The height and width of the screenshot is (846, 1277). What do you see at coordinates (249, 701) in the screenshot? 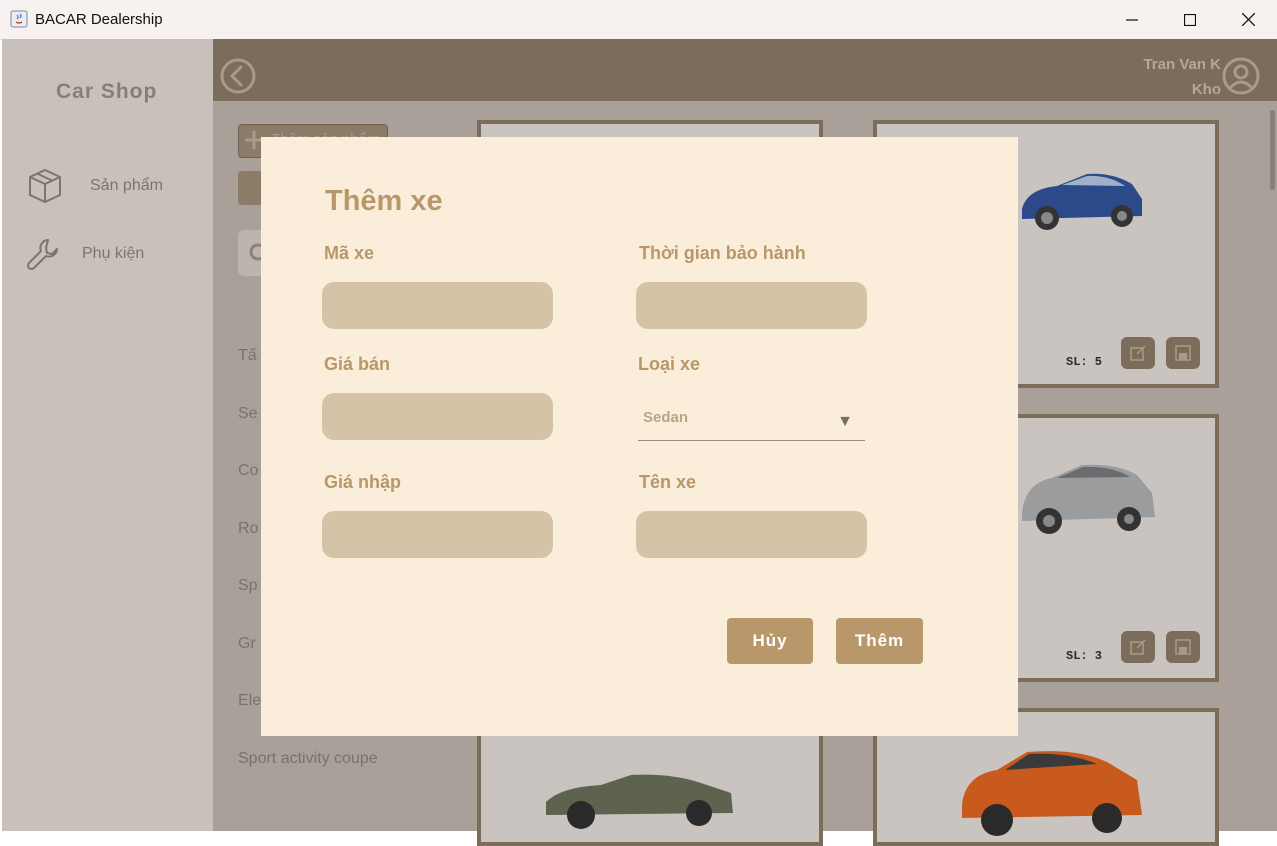
I see `category-item: Ele` at bounding box center [249, 701].